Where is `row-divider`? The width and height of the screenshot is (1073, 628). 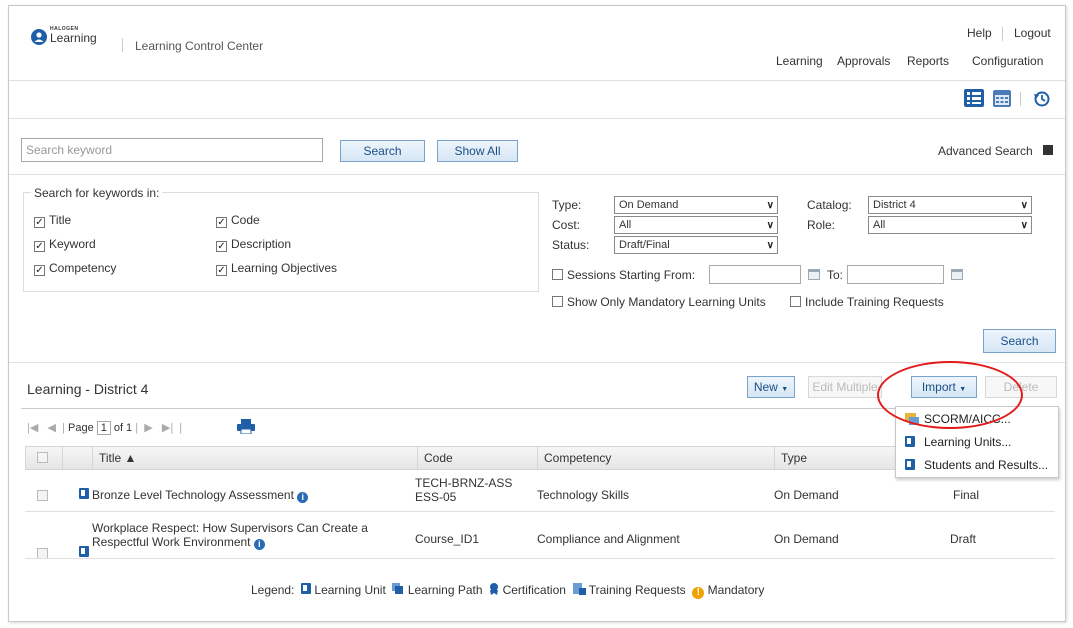 row-divider is located at coordinates (540, 511).